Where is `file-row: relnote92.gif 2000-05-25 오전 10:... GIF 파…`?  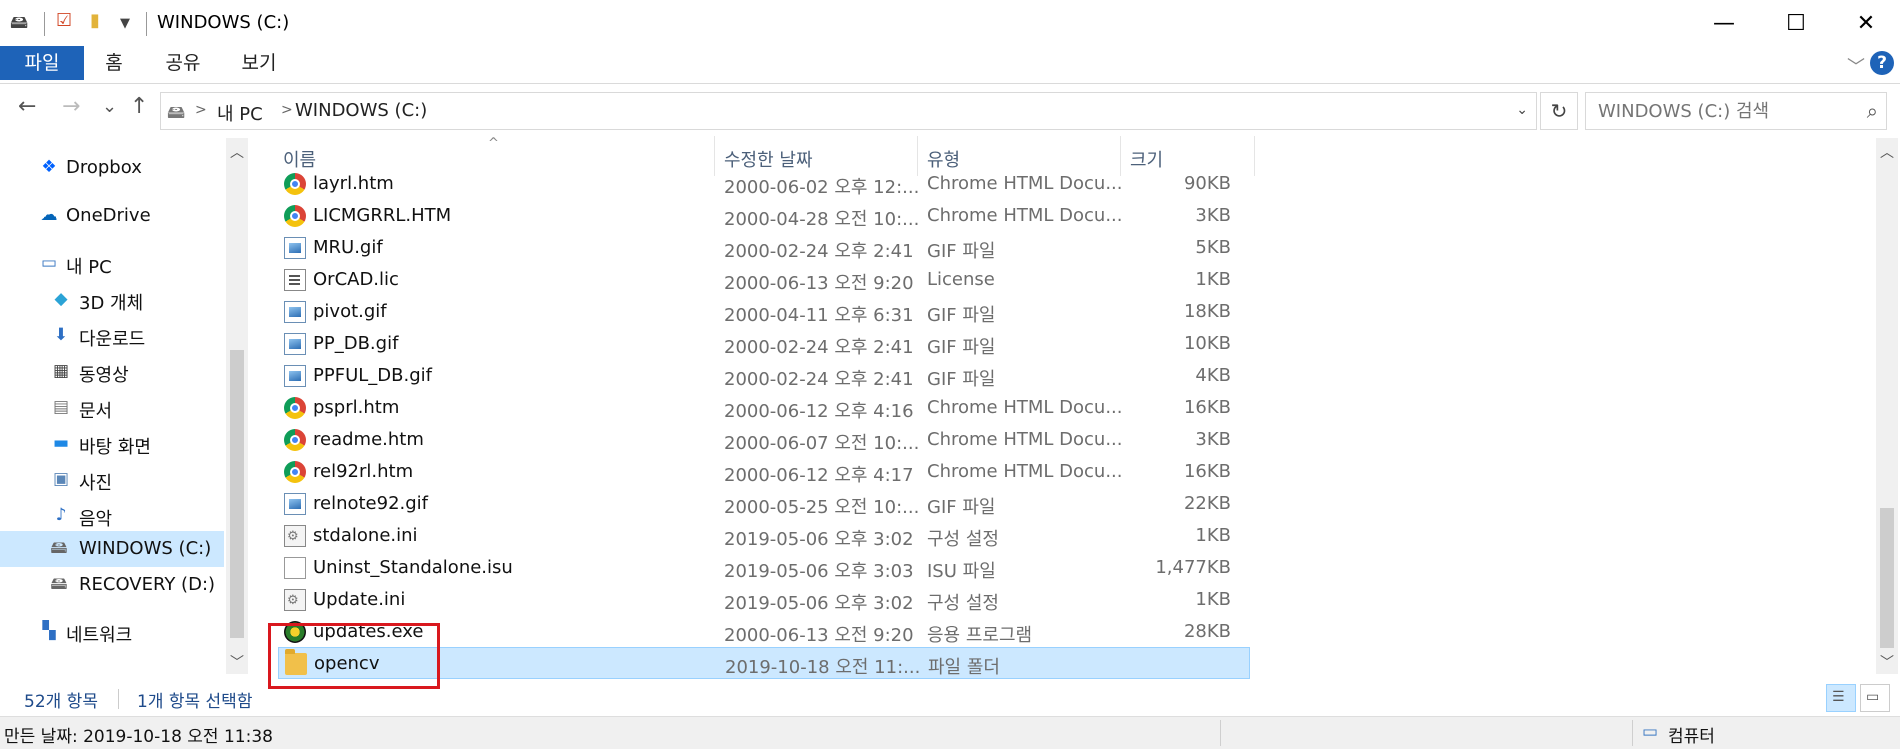 file-row: relnote92.gif 2000-05-25 오전 10:... GIF 파… is located at coordinates (764, 504).